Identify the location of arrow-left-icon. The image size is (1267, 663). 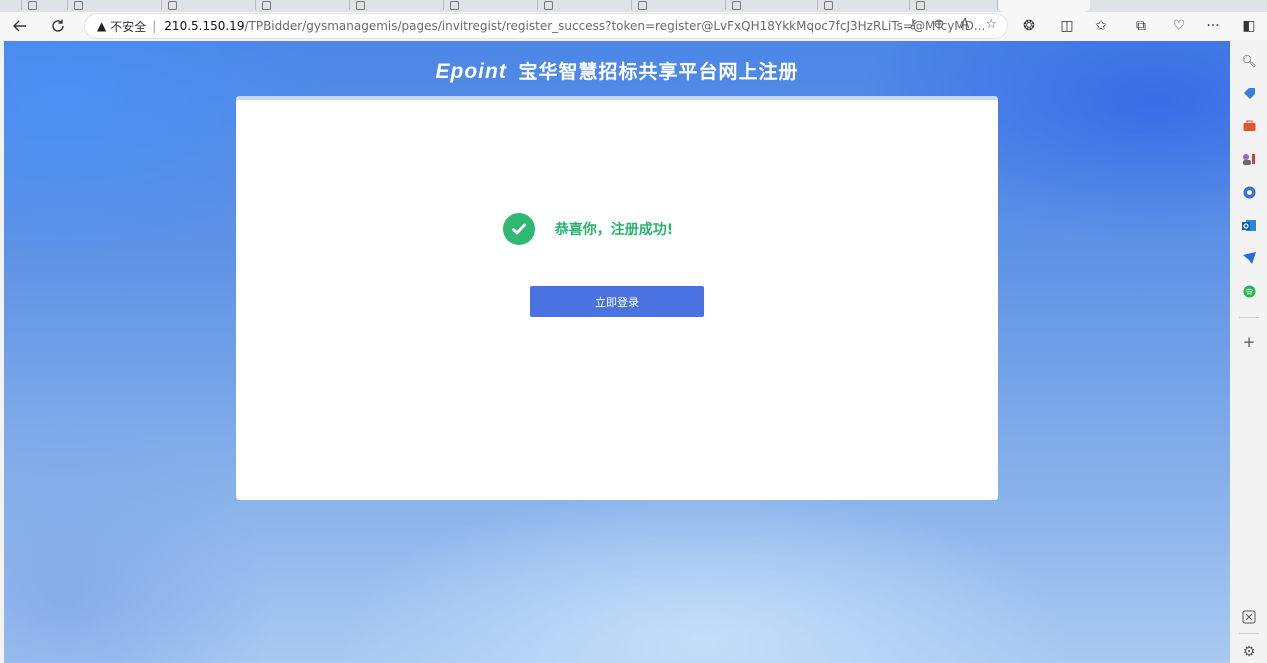
(19, 26).